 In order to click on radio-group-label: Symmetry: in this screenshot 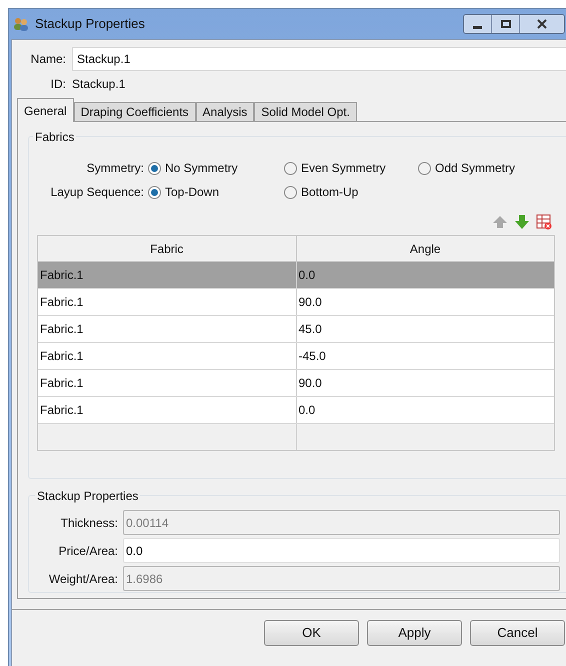, I will do `click(115, 168)`.